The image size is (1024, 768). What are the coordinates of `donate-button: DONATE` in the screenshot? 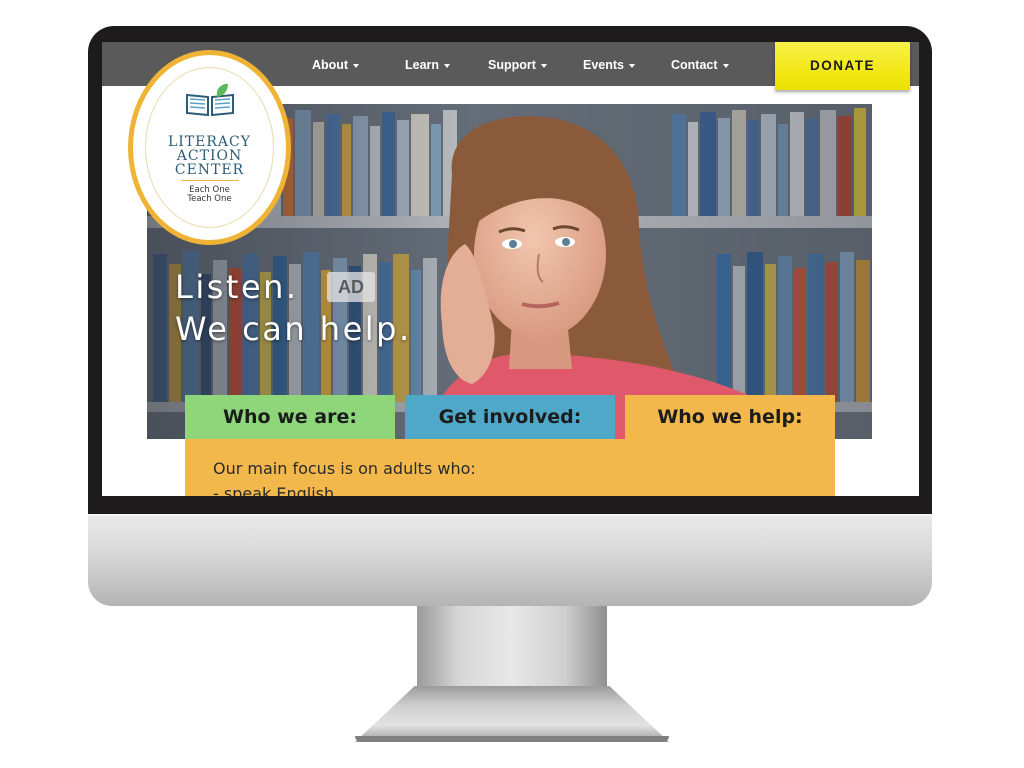 It's located at (842, 66).